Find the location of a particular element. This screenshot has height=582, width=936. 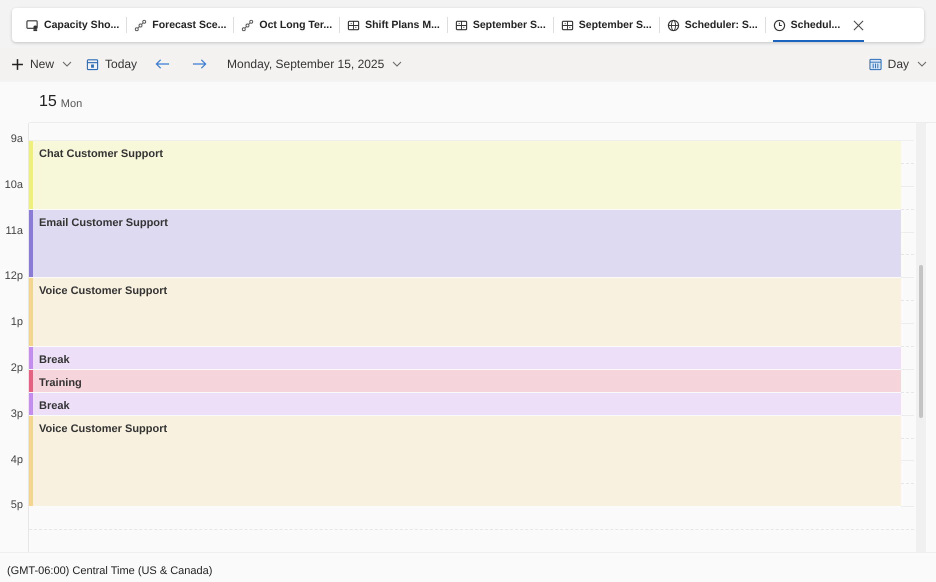

weekday-label: Mon is located at coordinates (71, 104).